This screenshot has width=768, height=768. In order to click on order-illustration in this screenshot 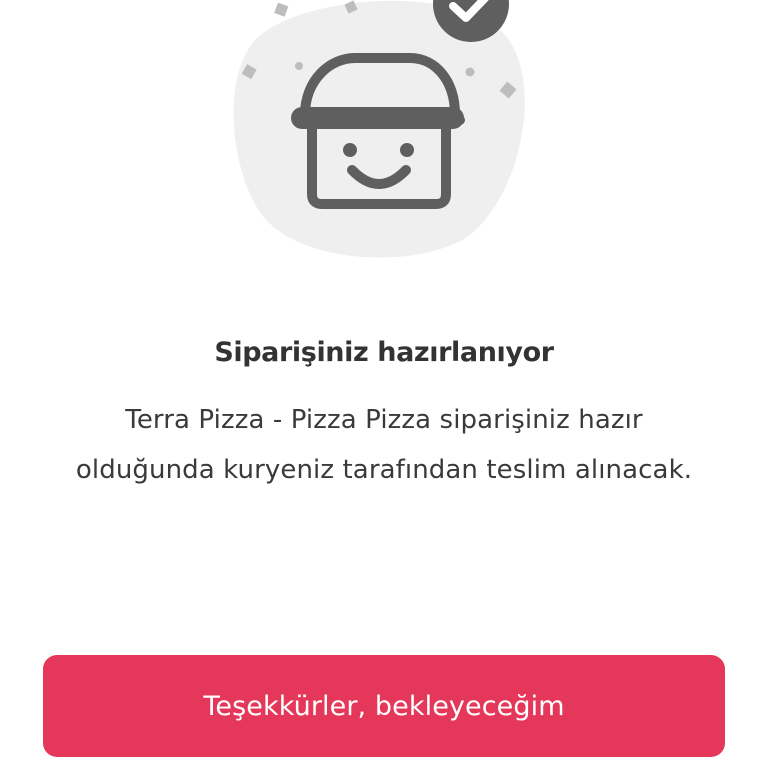, I will do `click(379, 129)`.